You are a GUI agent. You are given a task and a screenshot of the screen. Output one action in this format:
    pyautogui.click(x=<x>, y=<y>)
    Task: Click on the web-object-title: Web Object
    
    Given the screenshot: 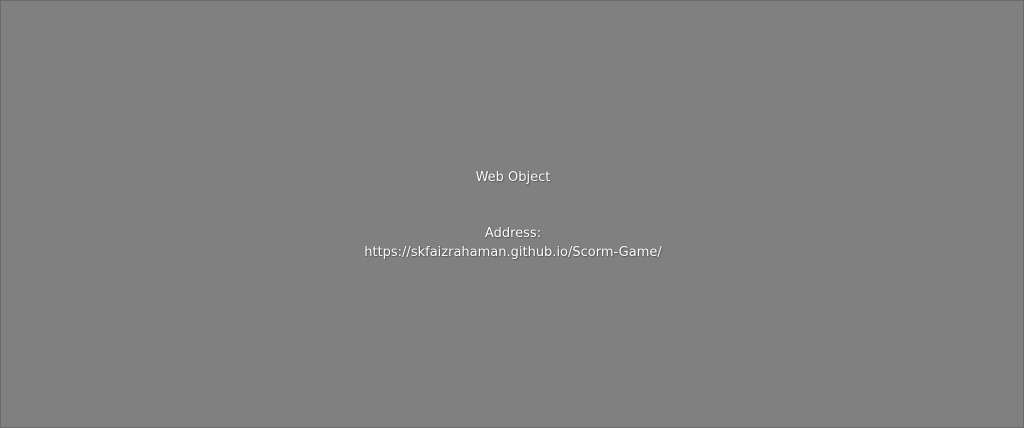 What is the action you would take?
    pyautogui.click(x=513, y=177)
    